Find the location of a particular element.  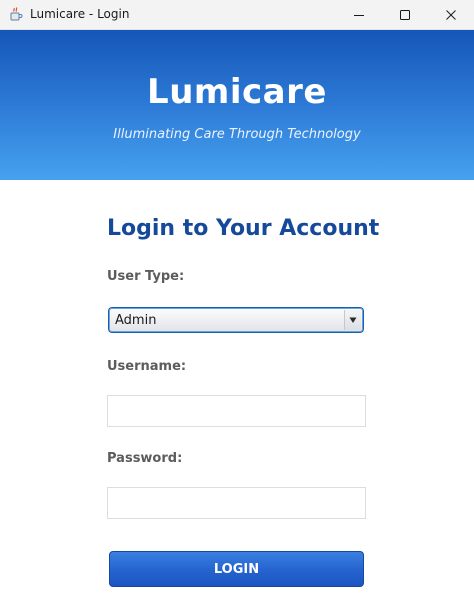

dropdown-arrow-icon is located at coordinates (352, 320).